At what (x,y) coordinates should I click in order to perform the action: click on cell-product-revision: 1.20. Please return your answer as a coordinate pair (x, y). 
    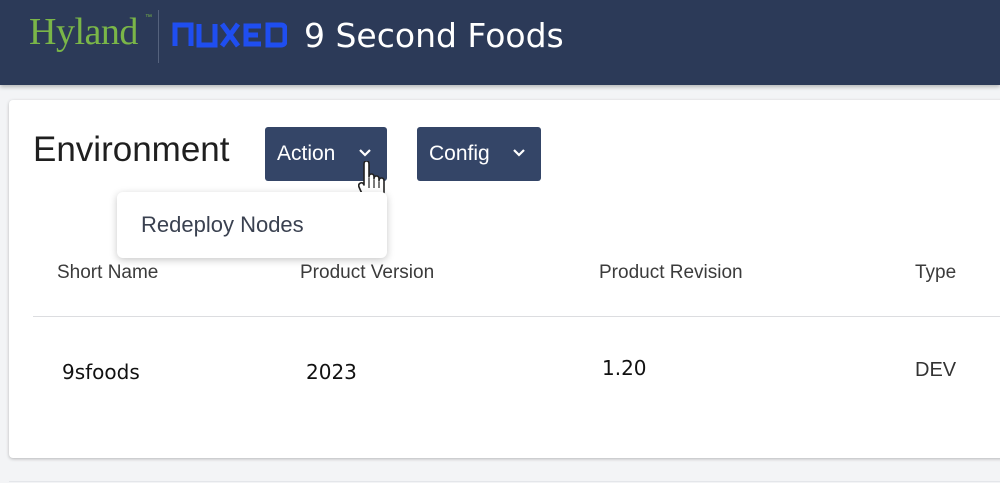
    Looking at the image, I should click on (624, 368).